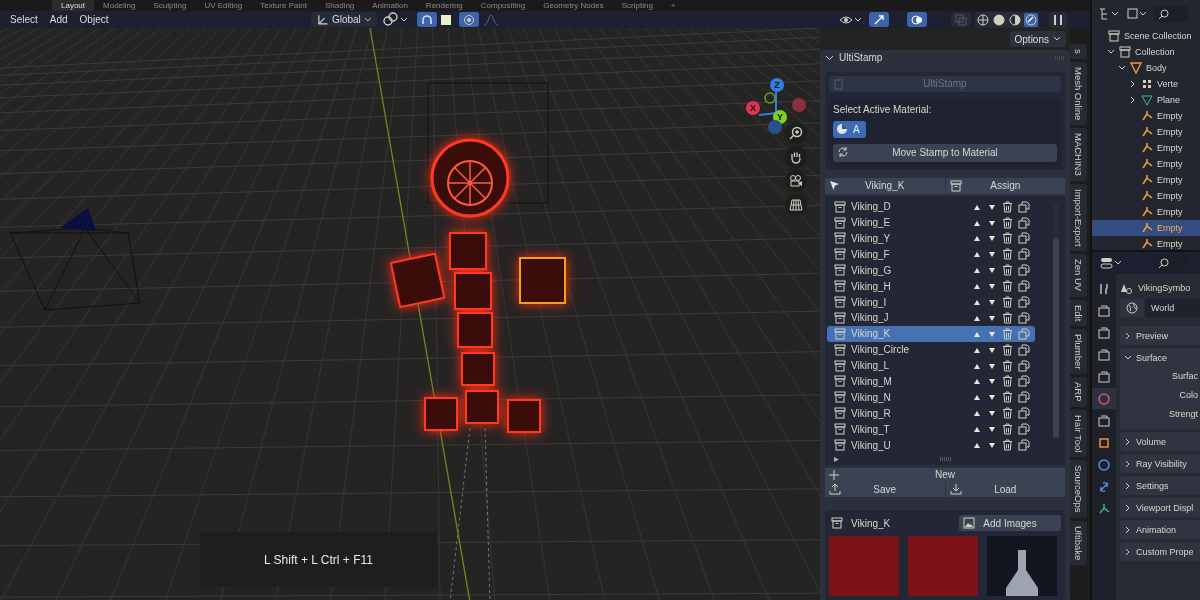 This screenshot has height=600, width=1200. I want to click on search-field, so click(1171, 14).